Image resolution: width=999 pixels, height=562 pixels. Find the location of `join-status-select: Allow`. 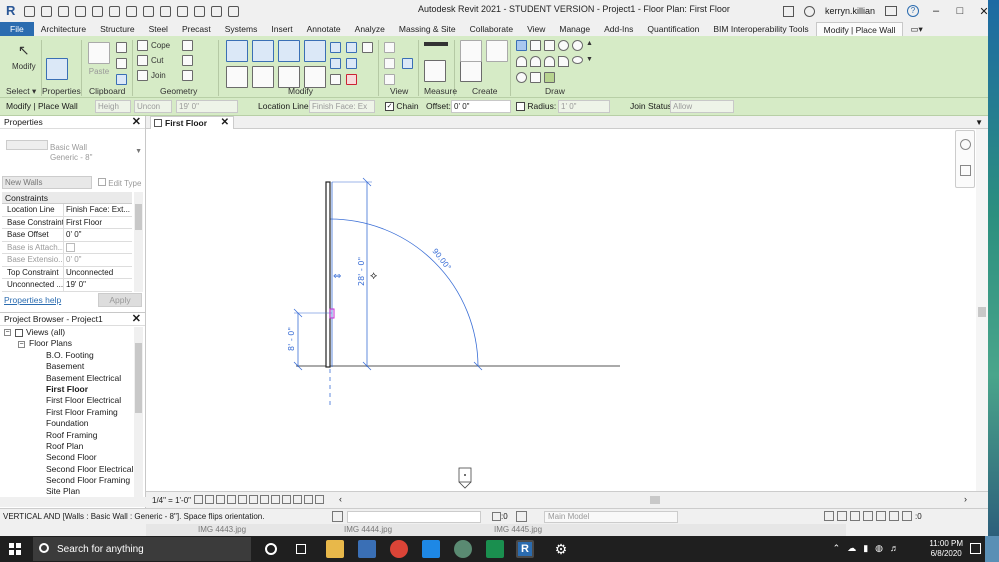

join-status-select: Allow is located at coordinates (702, 106).